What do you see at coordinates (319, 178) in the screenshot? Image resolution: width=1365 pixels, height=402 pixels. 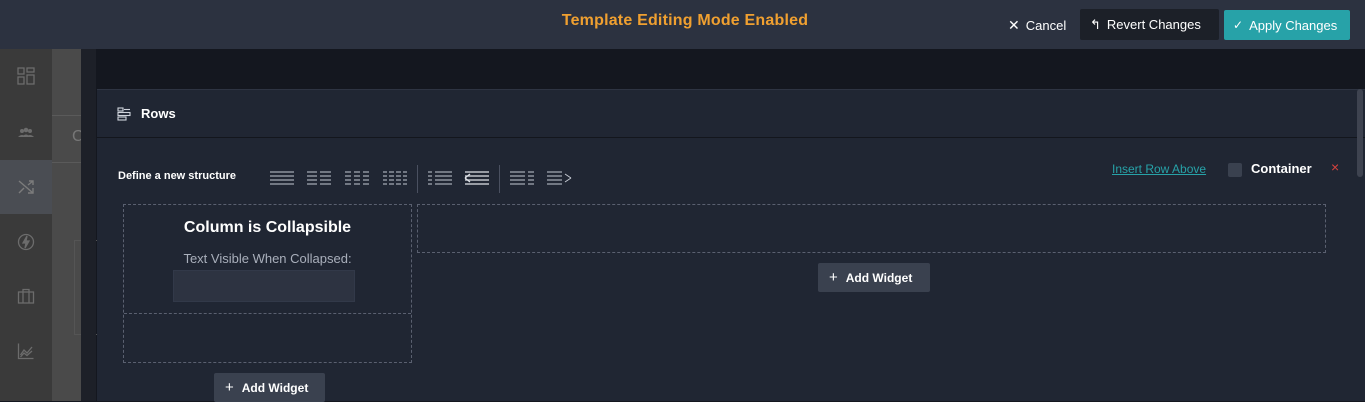 I see `layout-2-col-icon` at bounding box center [319, 178].